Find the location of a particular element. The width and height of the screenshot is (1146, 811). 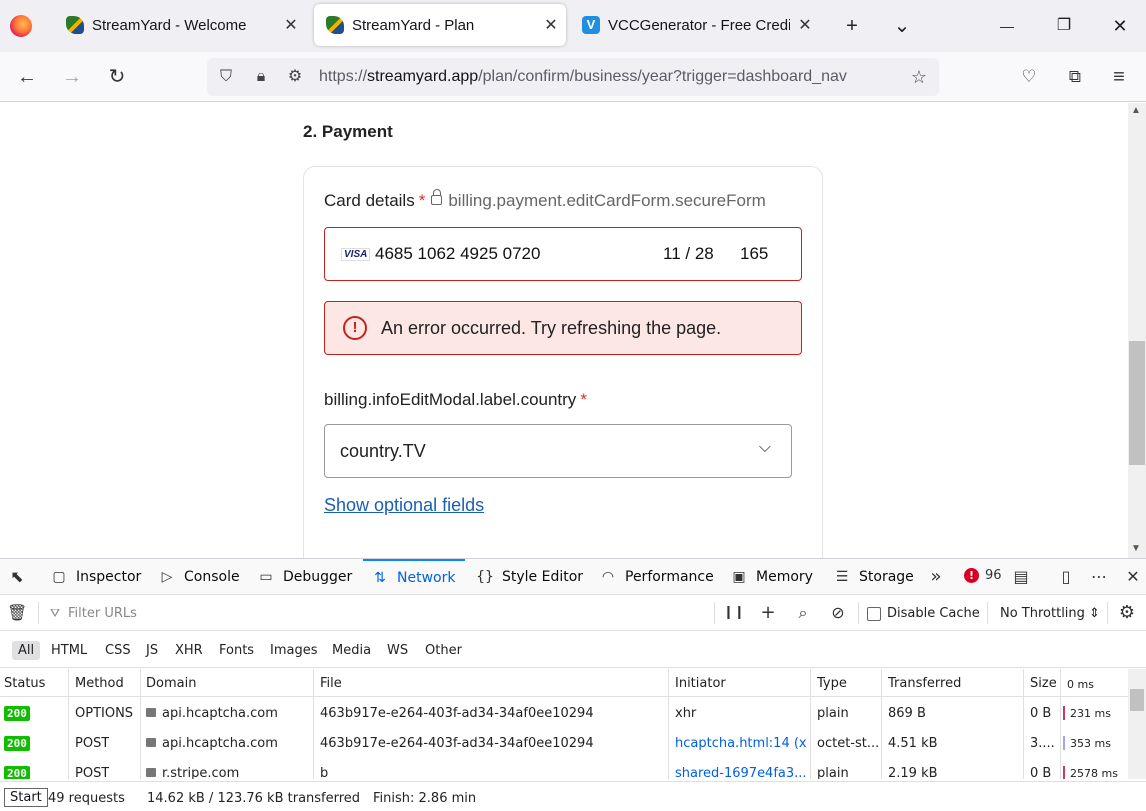

card-number-value: 4685 1062 4925 0720 is located at coordinates (457, 254).